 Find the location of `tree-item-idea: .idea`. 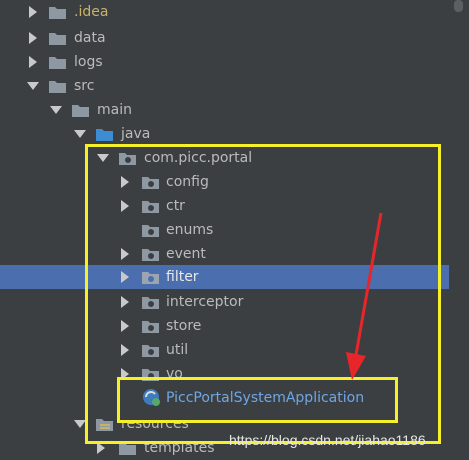

tree-item-idea: .idea is located at coordinates (234, 12).